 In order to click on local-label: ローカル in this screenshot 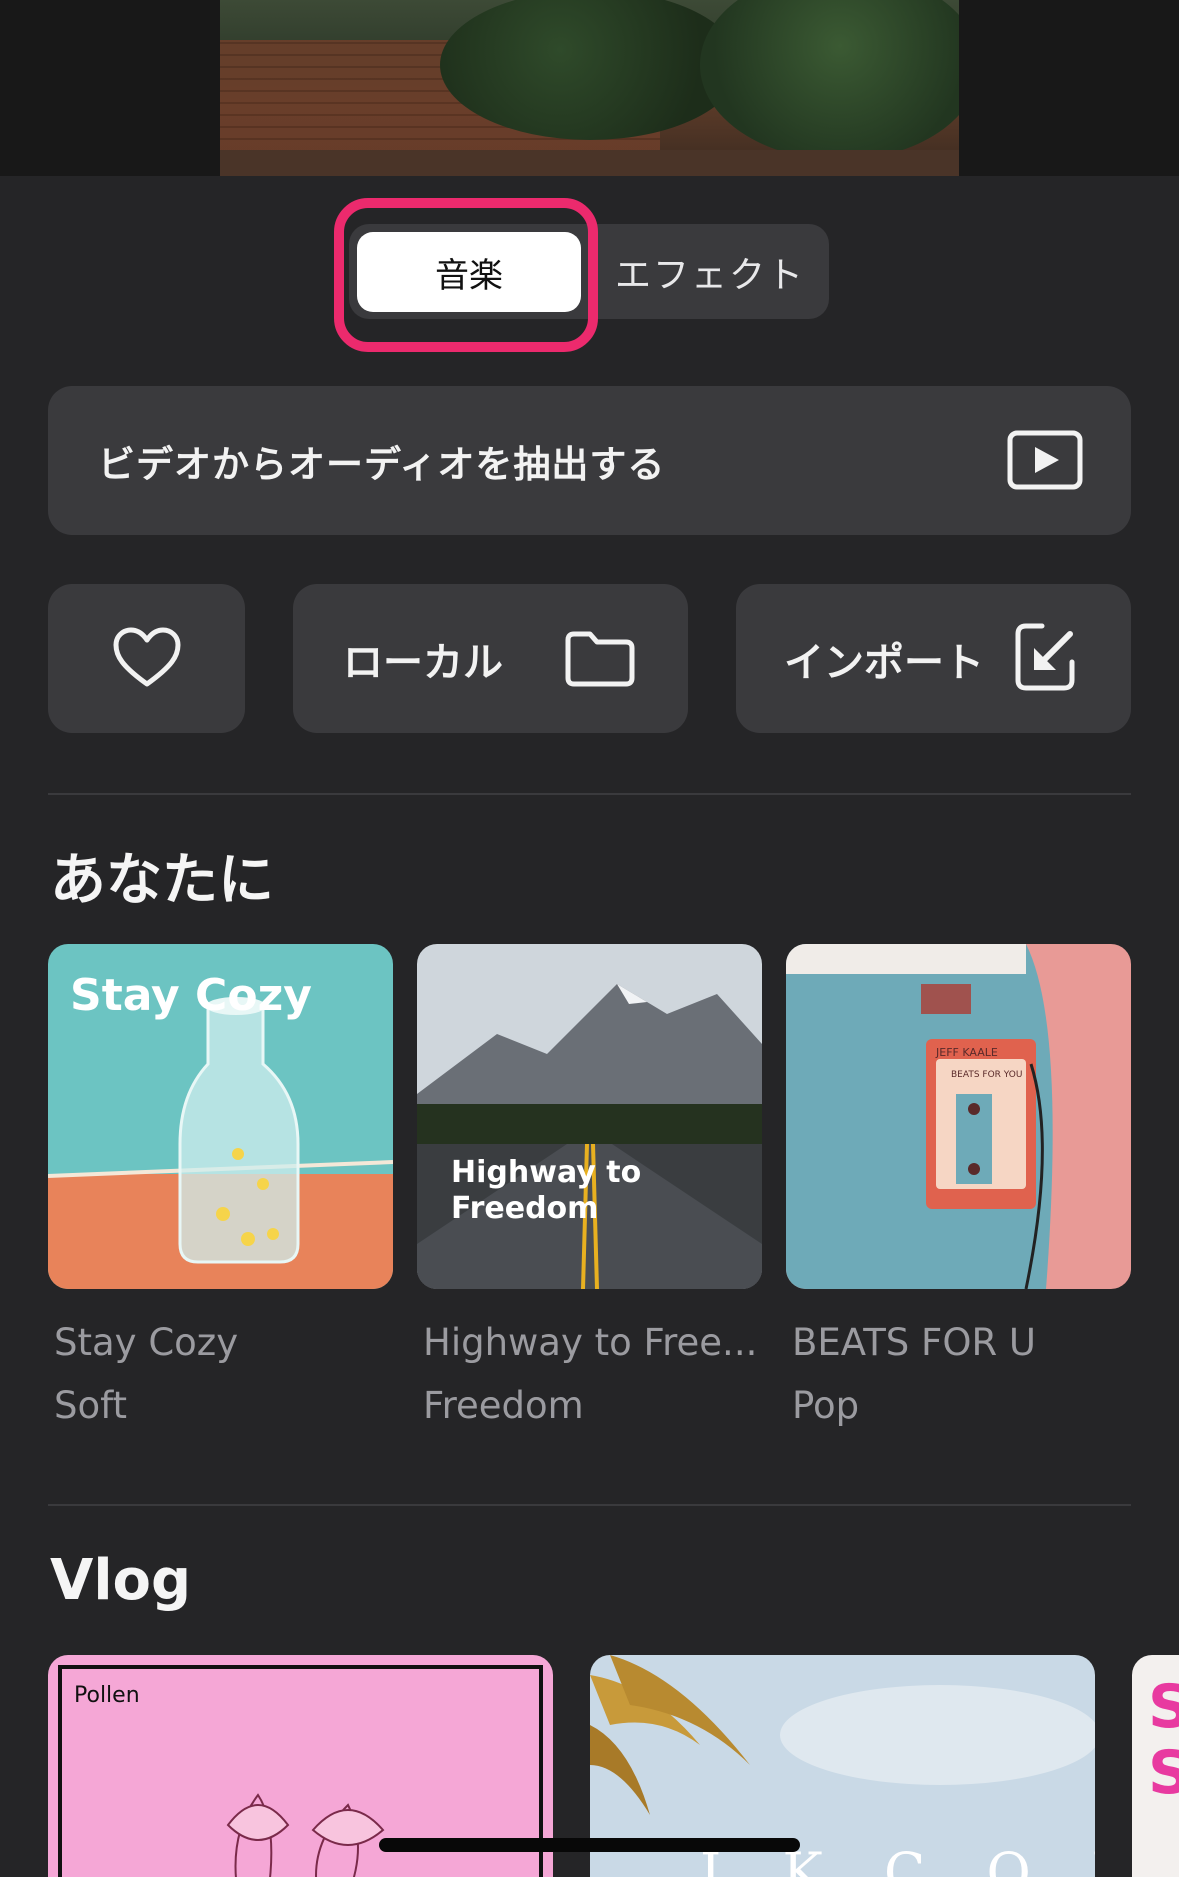, I will do `click(423, 662)`.